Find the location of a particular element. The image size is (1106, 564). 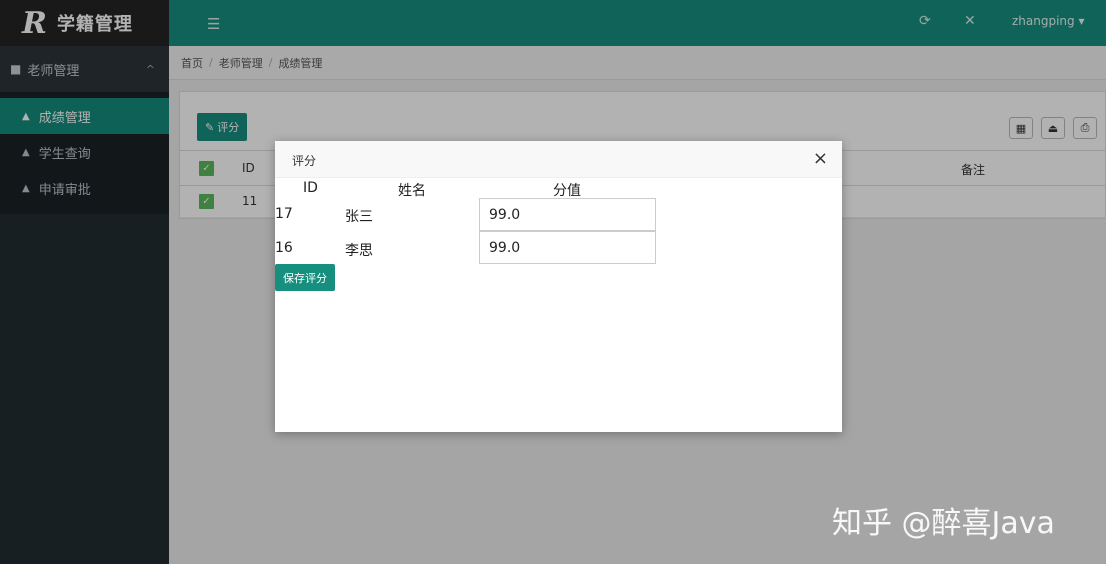

save-scores-button: 保存评分 is located at coordinates (305, 277).